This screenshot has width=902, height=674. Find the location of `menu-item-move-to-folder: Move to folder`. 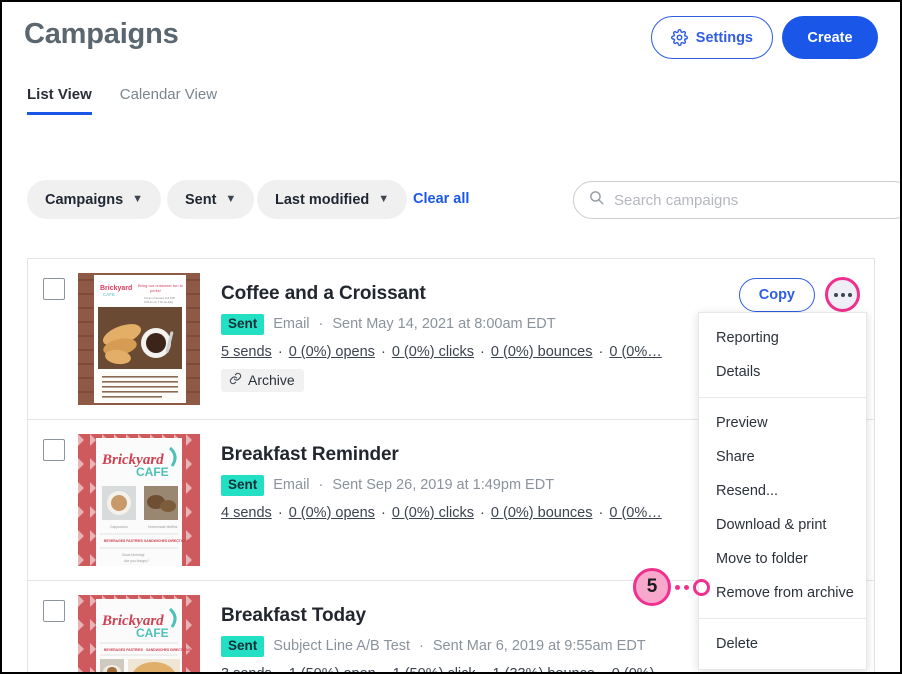

menu-item-move-to-folder: Move to folder is located at coordinates (782, 559).